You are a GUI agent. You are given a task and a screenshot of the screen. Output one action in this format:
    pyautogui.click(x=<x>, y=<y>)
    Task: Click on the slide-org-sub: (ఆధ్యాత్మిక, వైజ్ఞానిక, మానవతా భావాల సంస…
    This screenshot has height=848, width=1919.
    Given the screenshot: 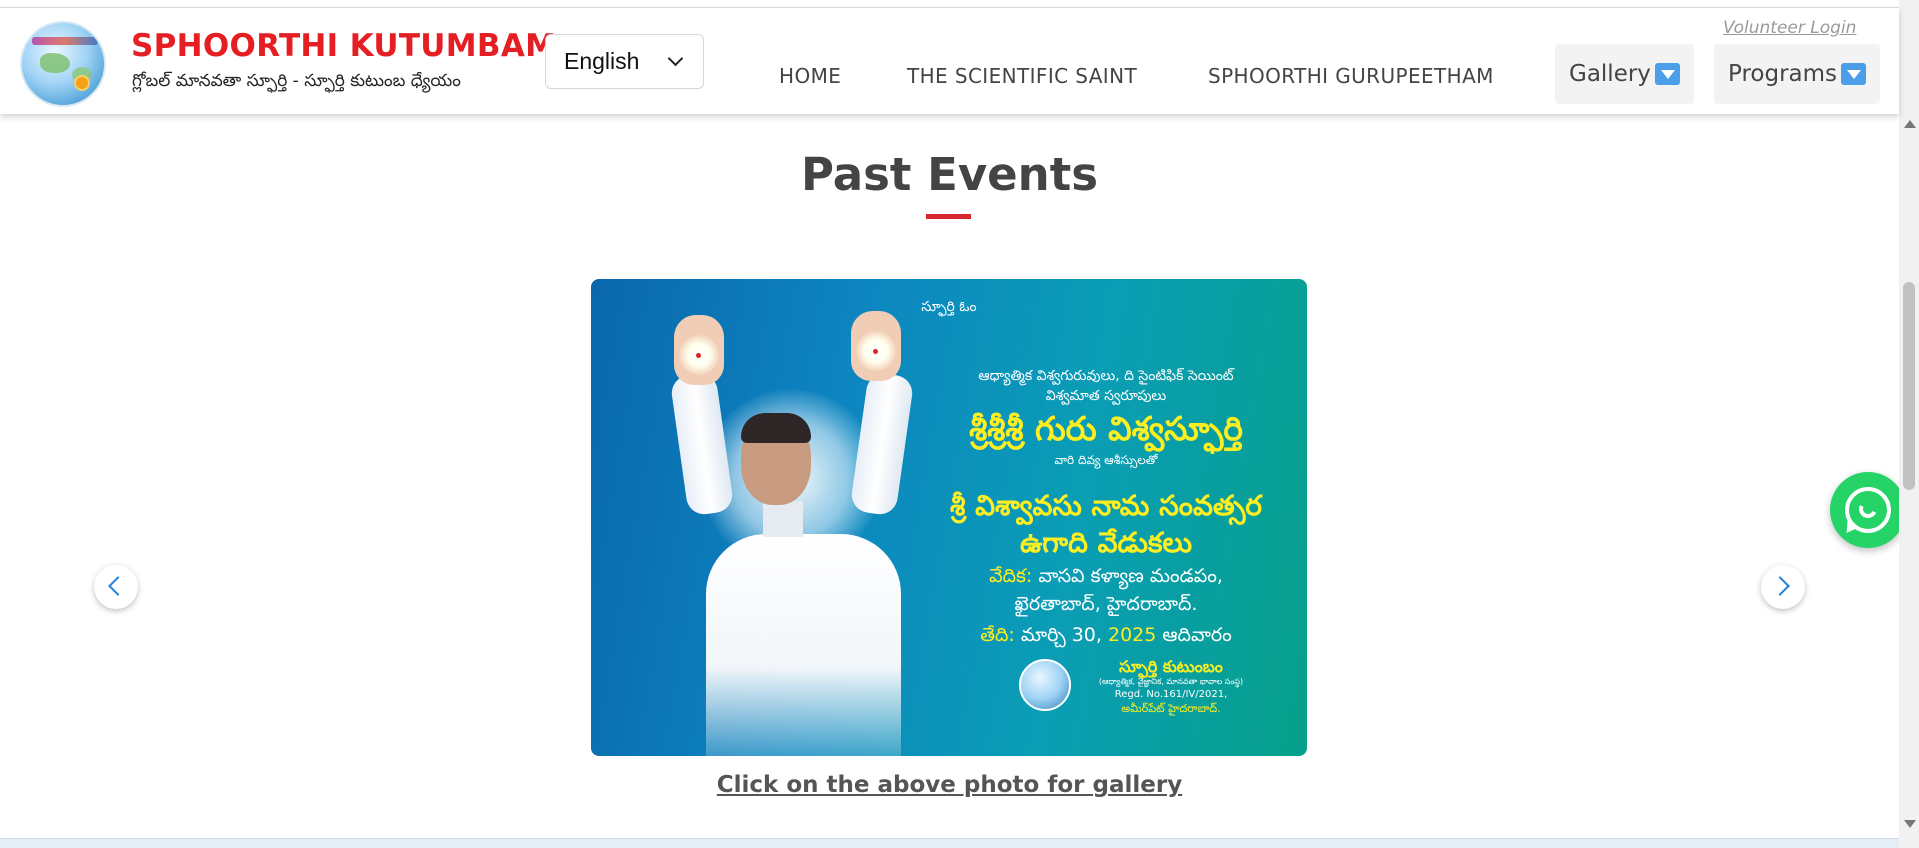 What is the action you would take?
    pyautogui.click(x=1171, y=681)
    